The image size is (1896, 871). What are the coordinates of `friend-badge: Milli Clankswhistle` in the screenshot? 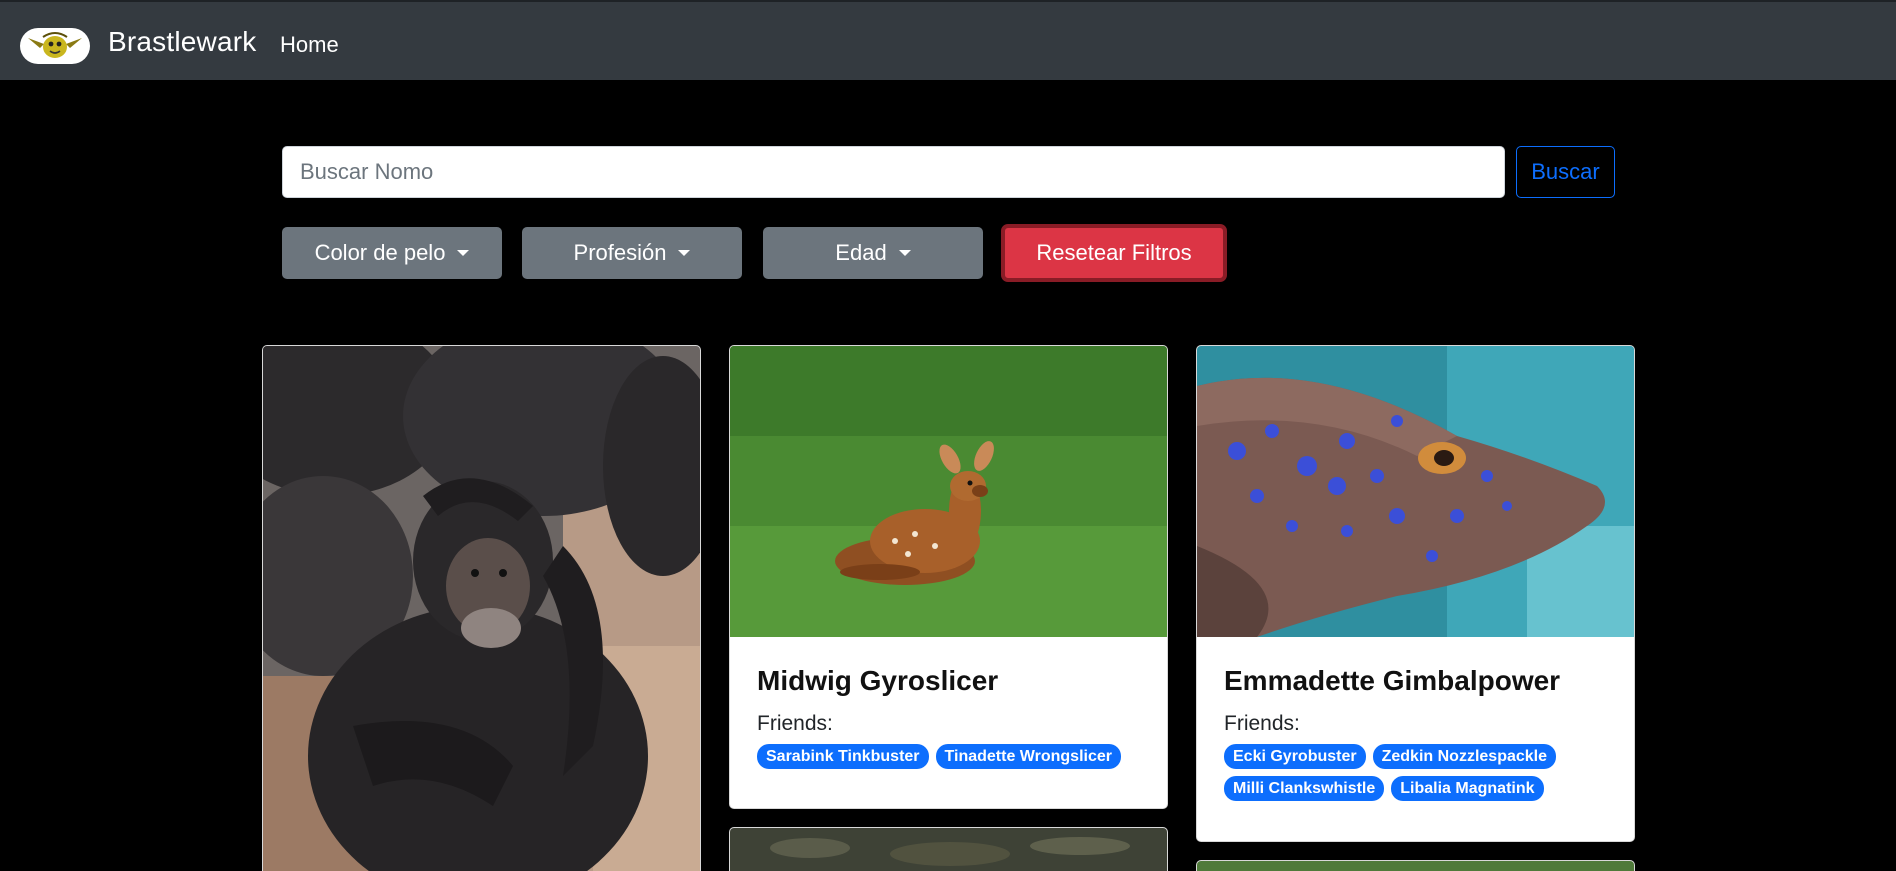 It's located at (1304, 788).